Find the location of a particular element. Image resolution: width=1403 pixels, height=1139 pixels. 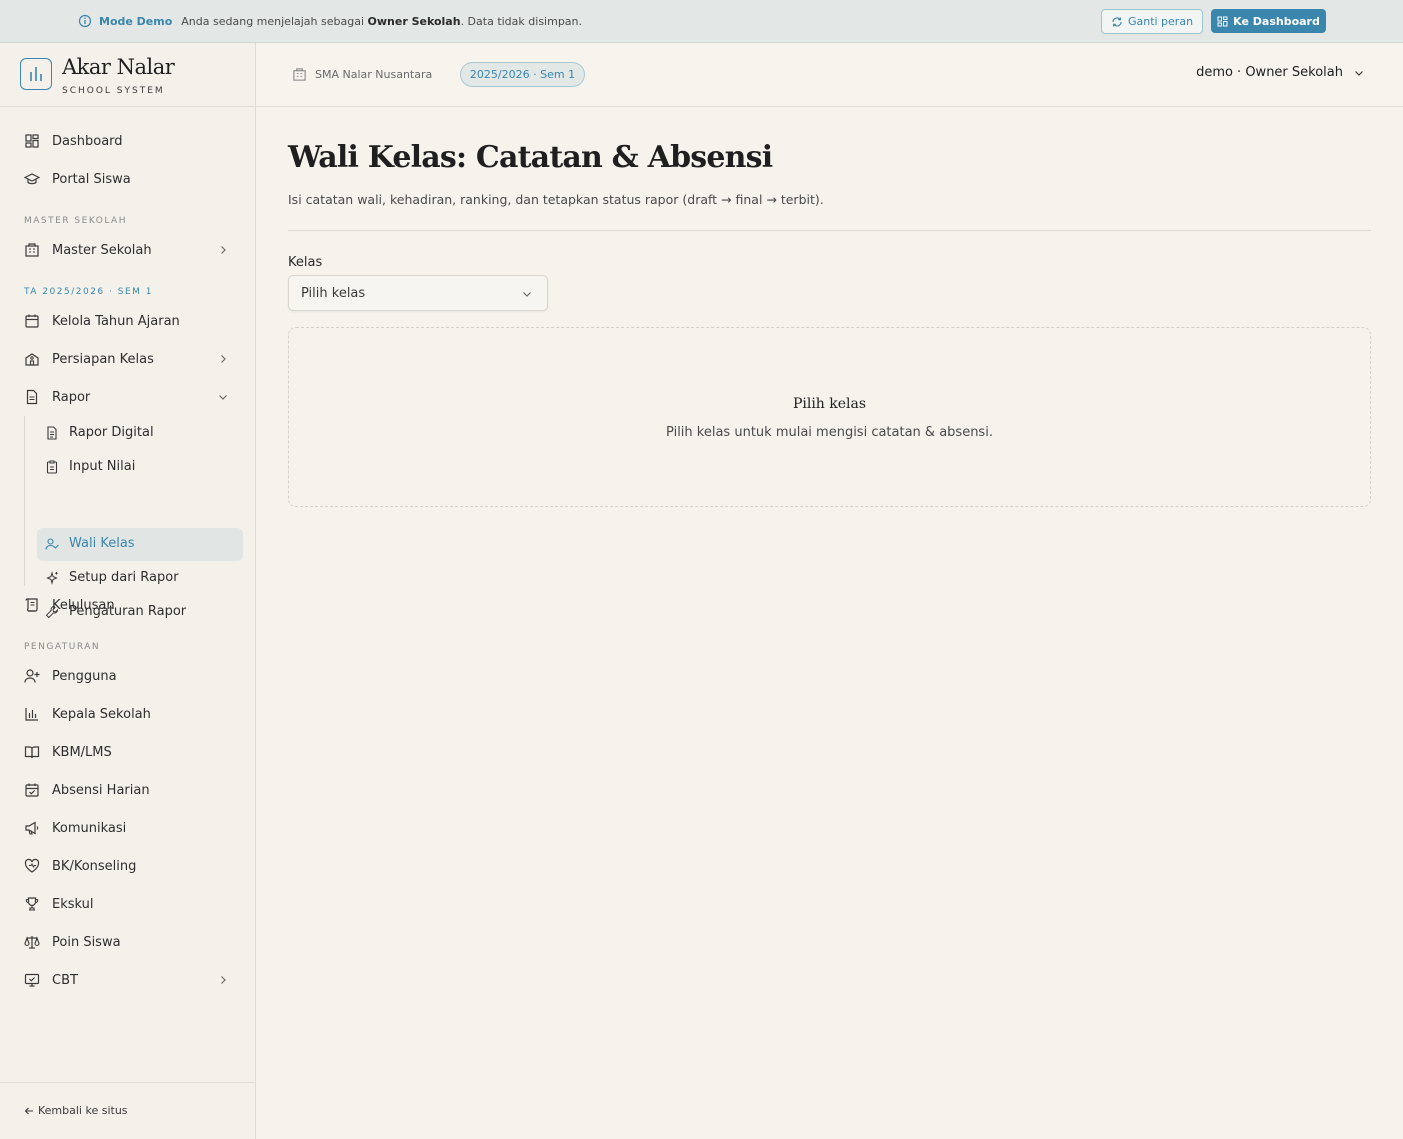

switch-role-button: Ganti peran is located at coordinates (1152, 21).